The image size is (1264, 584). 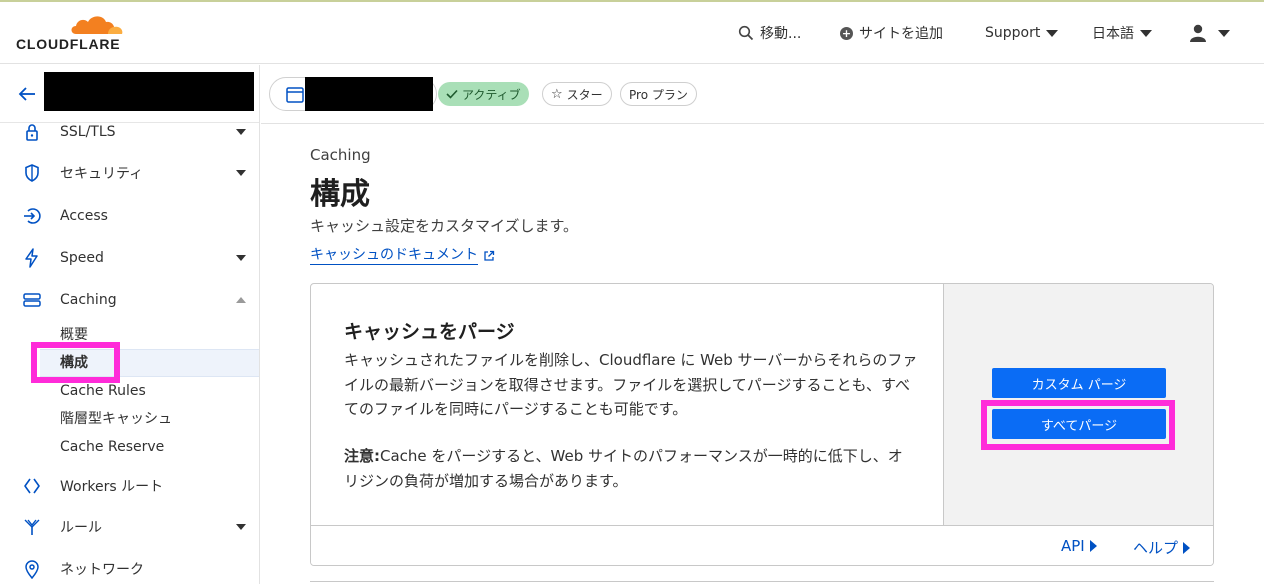 I want to click on sidebar-item-network: ネットワーク, so click(x=129, y=566).